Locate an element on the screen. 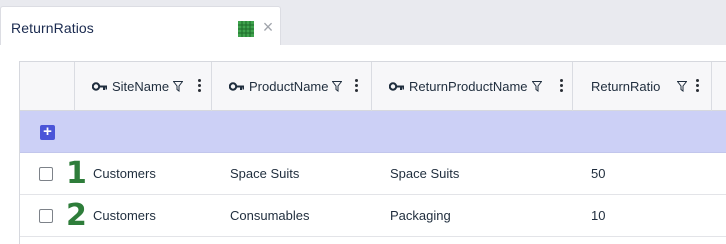 Image resolution: width=726 pixels, height=244 pixels. column-header-returnproductname: ReturnProductName is located at coordinates (465, 86).